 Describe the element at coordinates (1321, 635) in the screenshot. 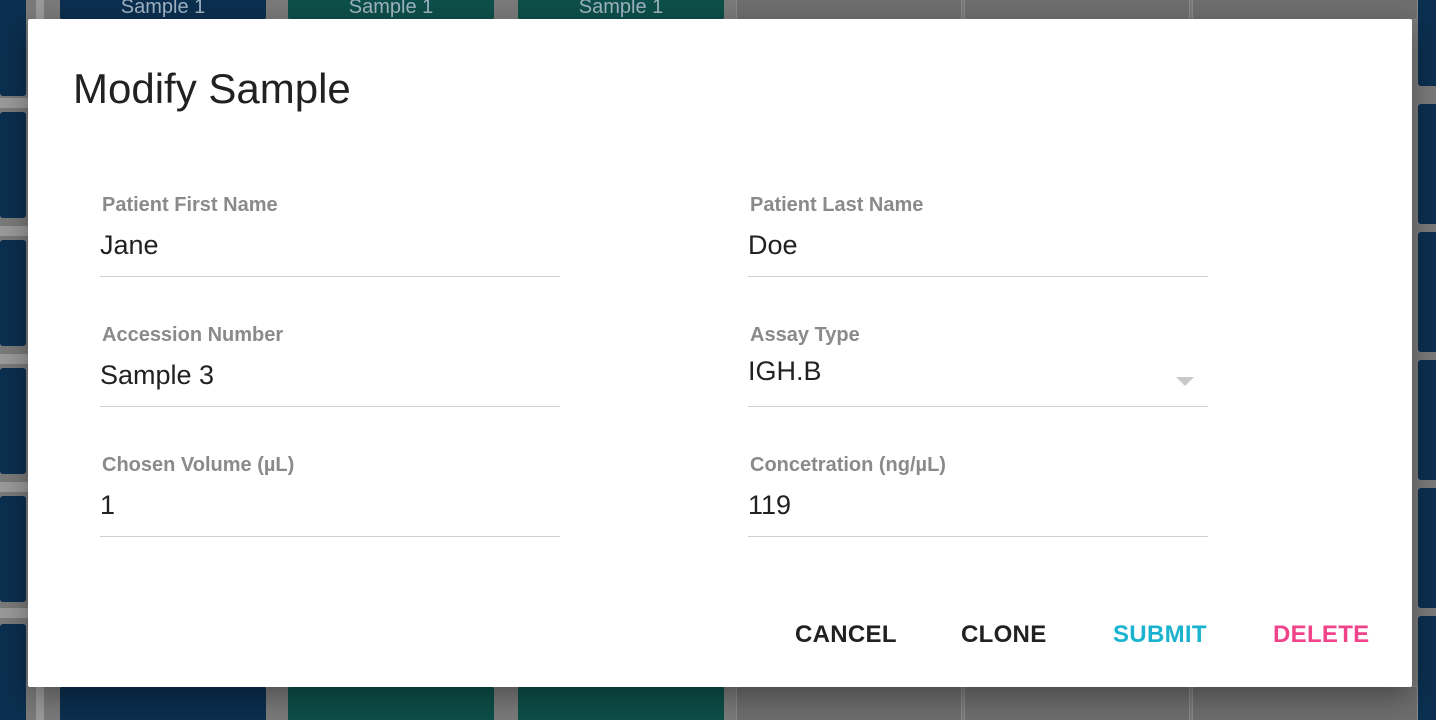

I see `delete-button: DELETE` at that location.